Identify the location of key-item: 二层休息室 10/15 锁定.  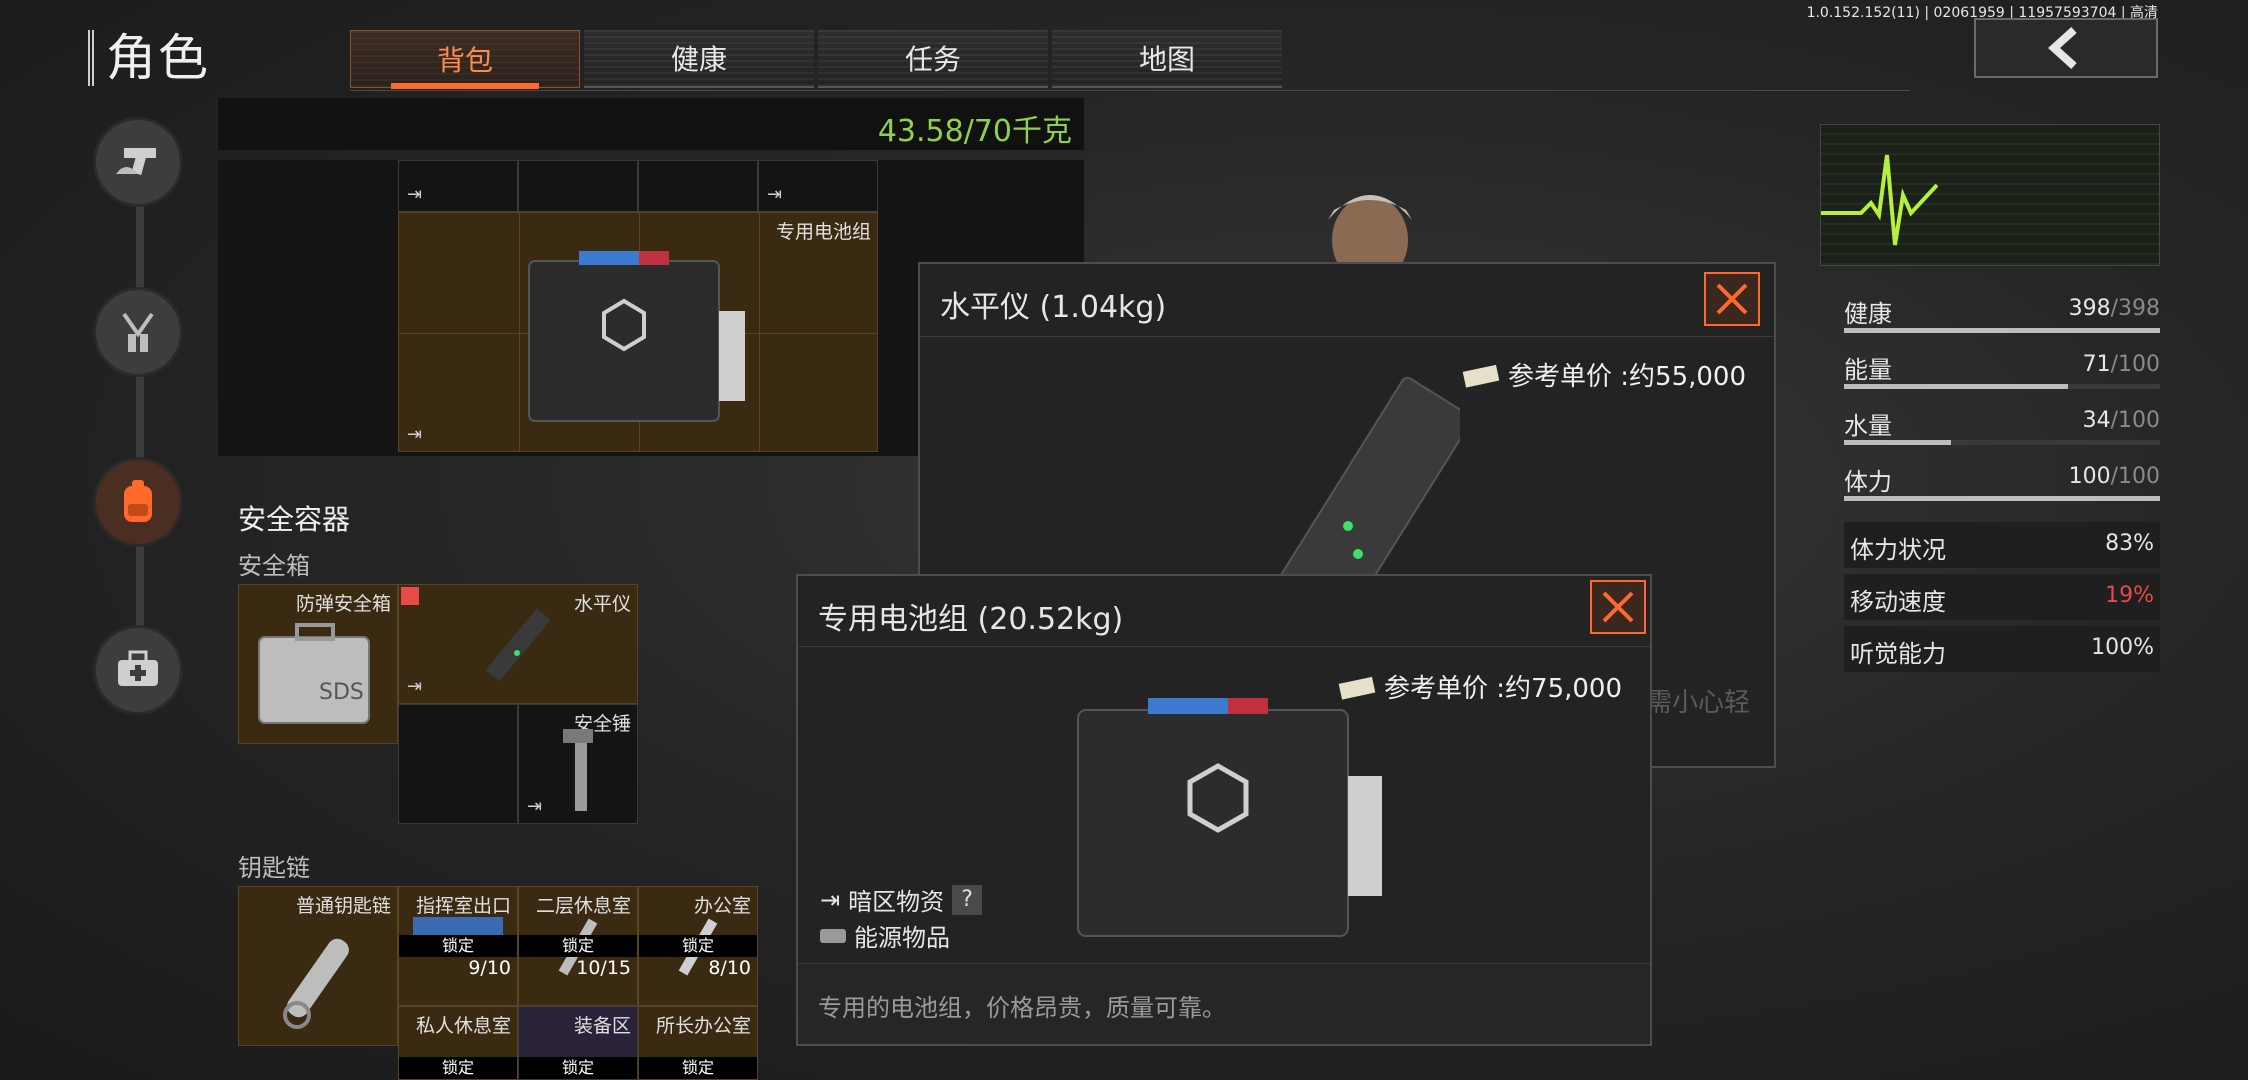
(578, 946).